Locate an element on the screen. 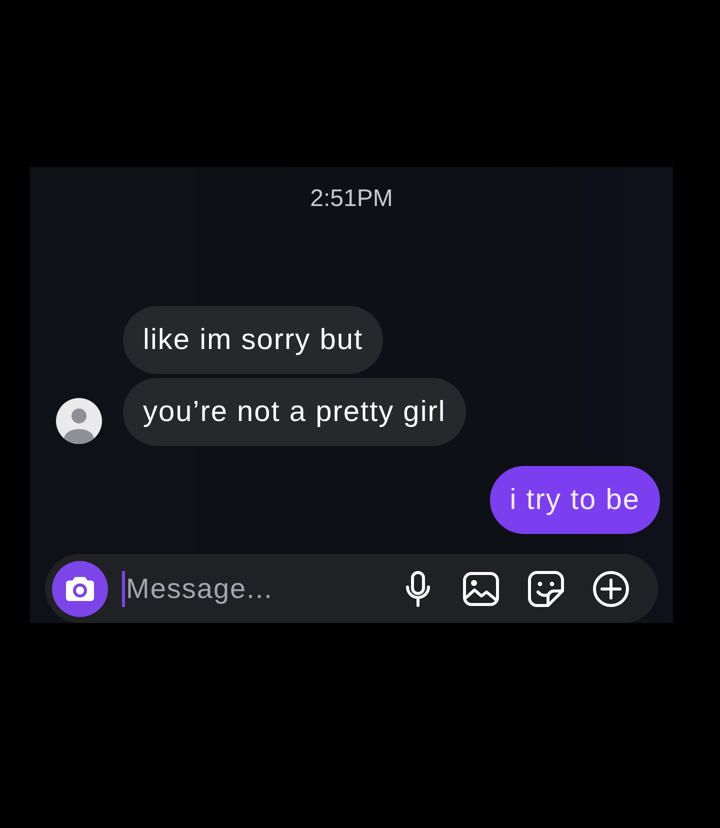 The image size is (720, 828). sticker-button is located at coordinates (546, 588).